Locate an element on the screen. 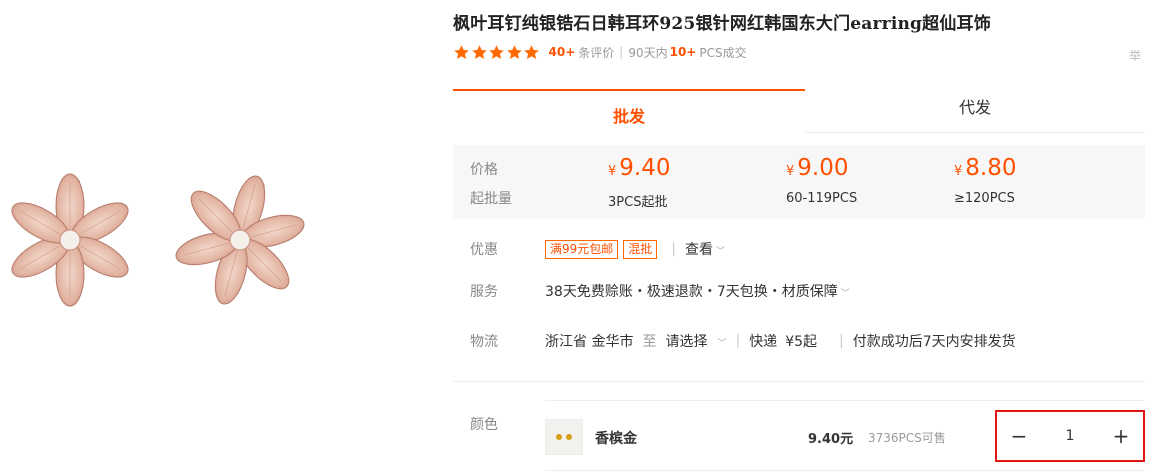 The height and width of the screenshot is (474, 1152). moq-label: 起批量 is located at coordinates (491, 199).